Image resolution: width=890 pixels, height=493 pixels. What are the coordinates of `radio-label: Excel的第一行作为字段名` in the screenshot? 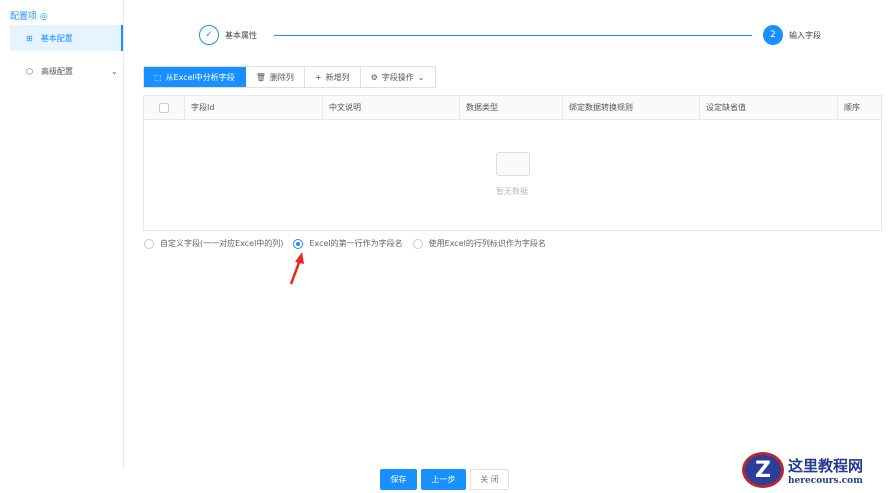 It's located at (356, 243).